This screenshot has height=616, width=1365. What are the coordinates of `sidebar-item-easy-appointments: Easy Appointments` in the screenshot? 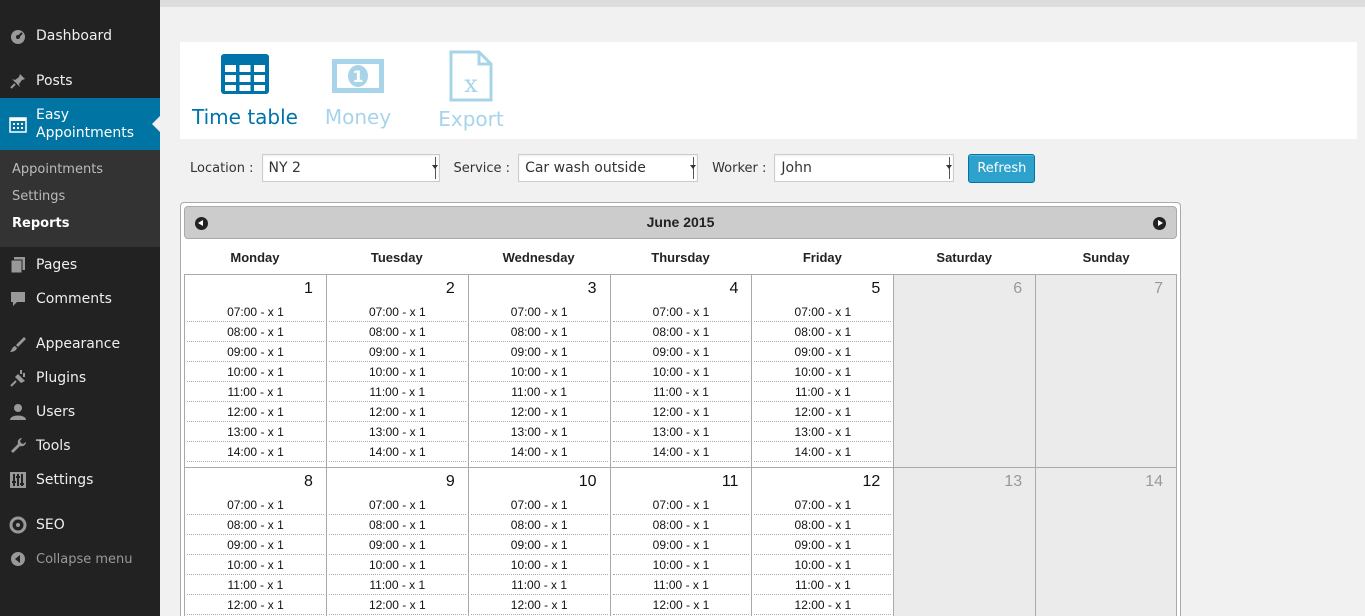 It's located at (80, 124).